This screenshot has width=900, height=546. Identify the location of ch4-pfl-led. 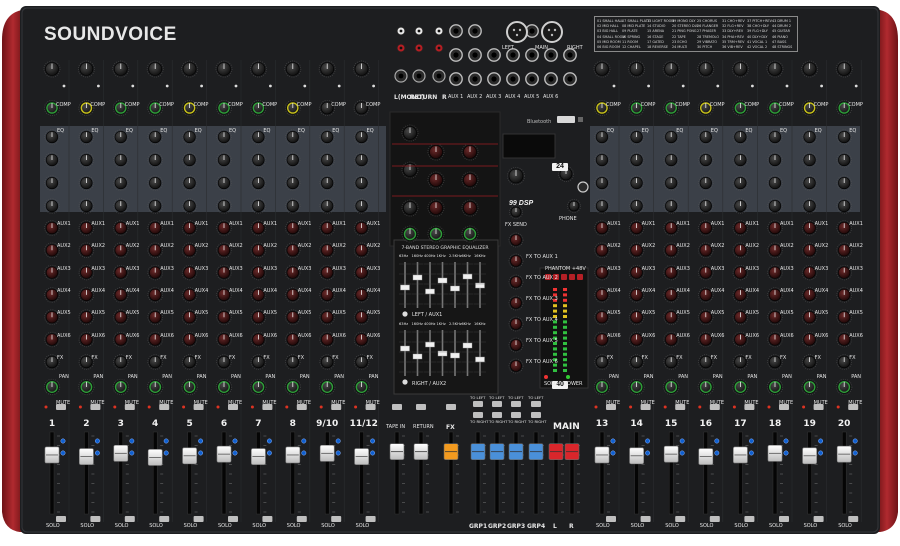
(166, 441).